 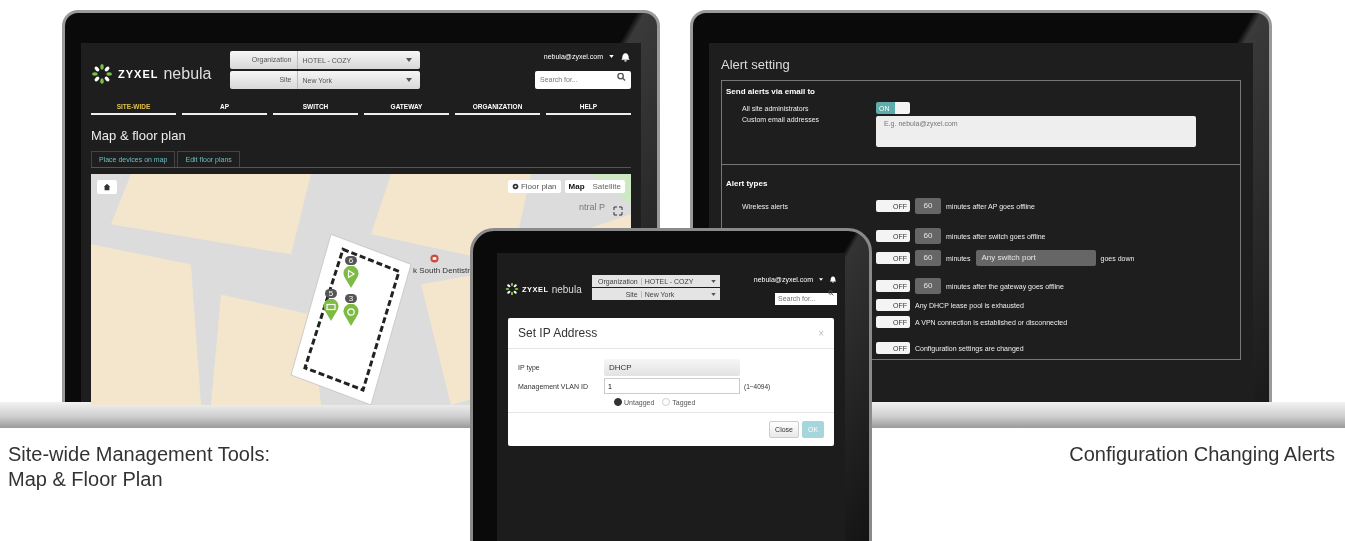 What do you see at coordinates (434, 258) in the screenshot?
I see `place-pin-icon` at bounding box center [434, 258].